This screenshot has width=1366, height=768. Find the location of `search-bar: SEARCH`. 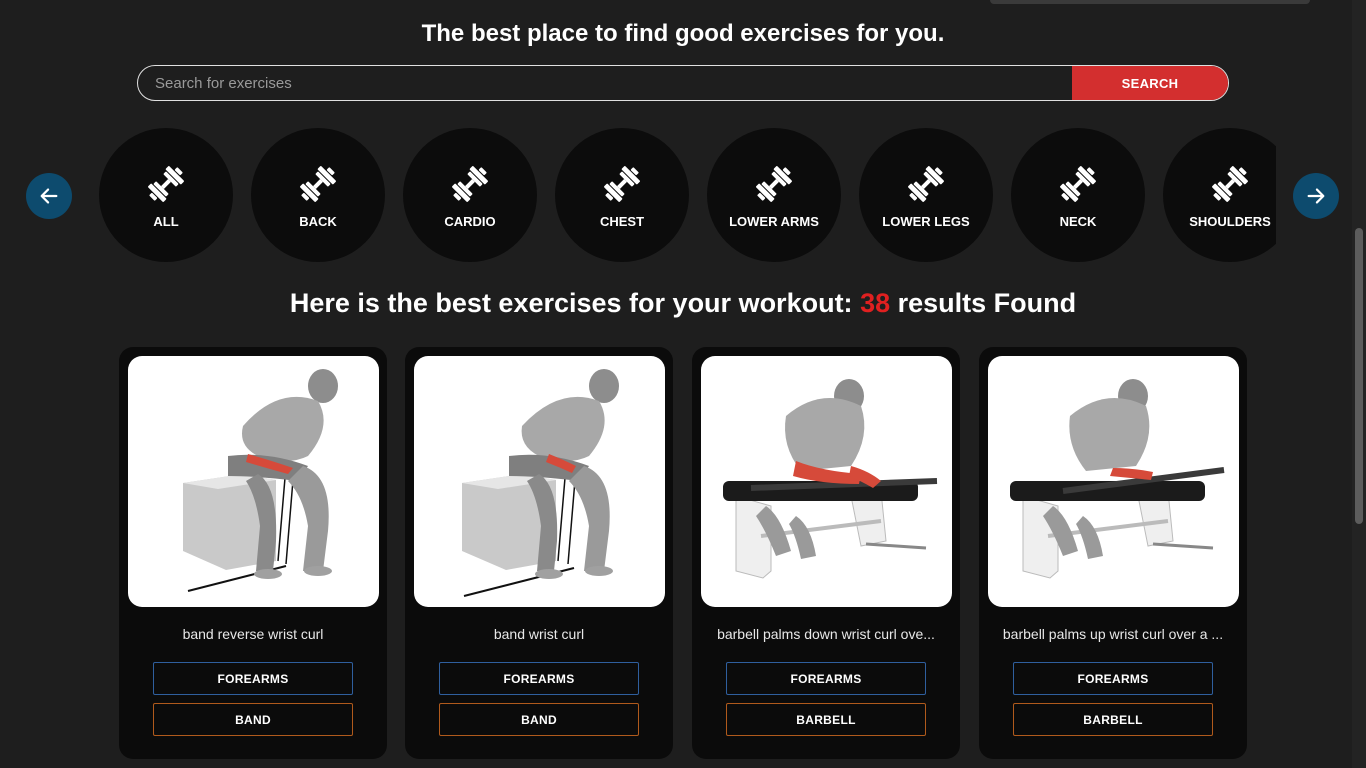

search-bar: SEARCH is located at coordinates (683, 83).